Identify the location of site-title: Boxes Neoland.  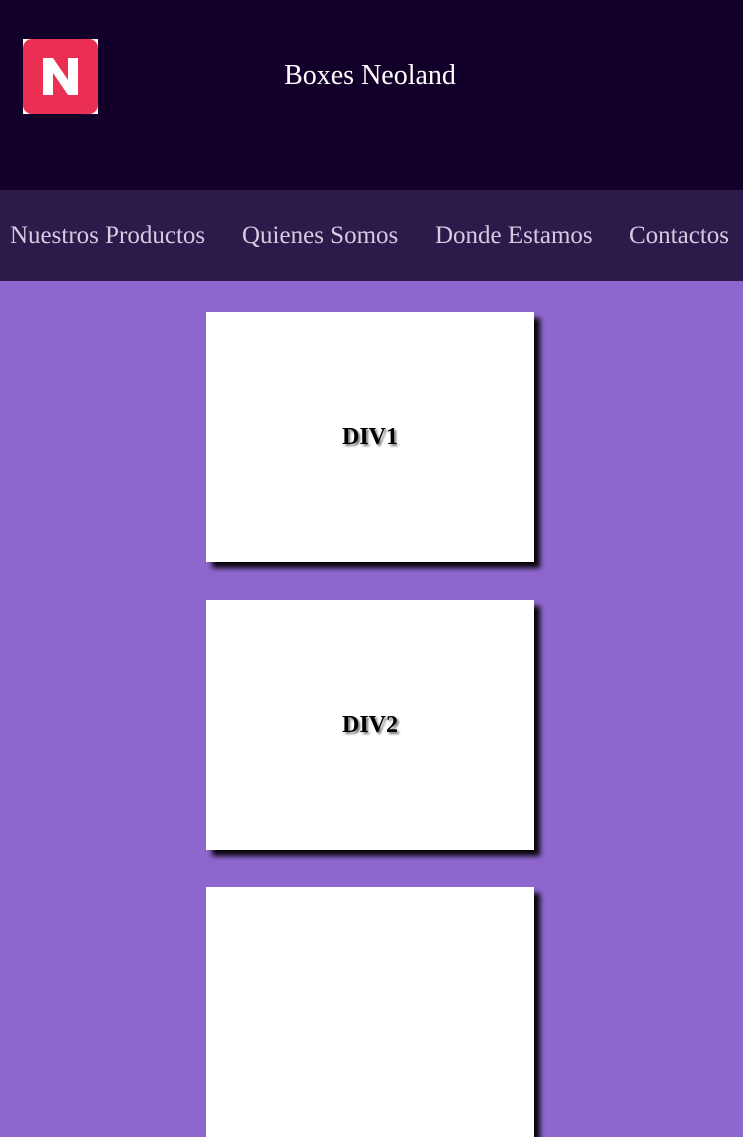
(370, 75).